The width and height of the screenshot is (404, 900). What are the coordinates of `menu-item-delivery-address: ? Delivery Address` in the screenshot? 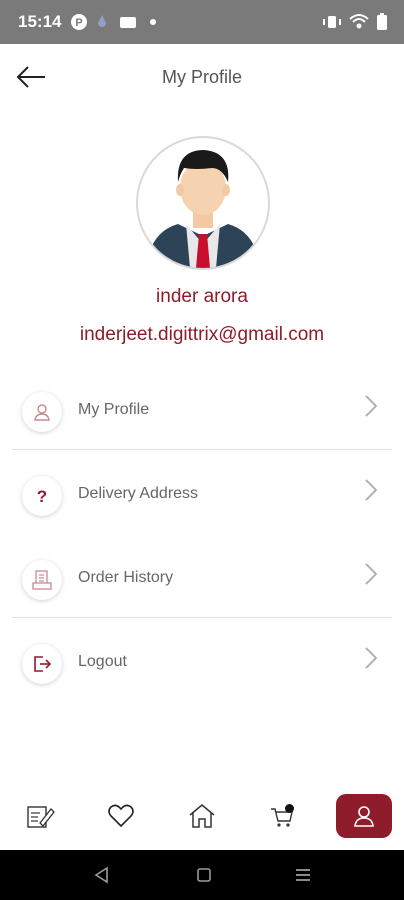 It's located at (202, 494).